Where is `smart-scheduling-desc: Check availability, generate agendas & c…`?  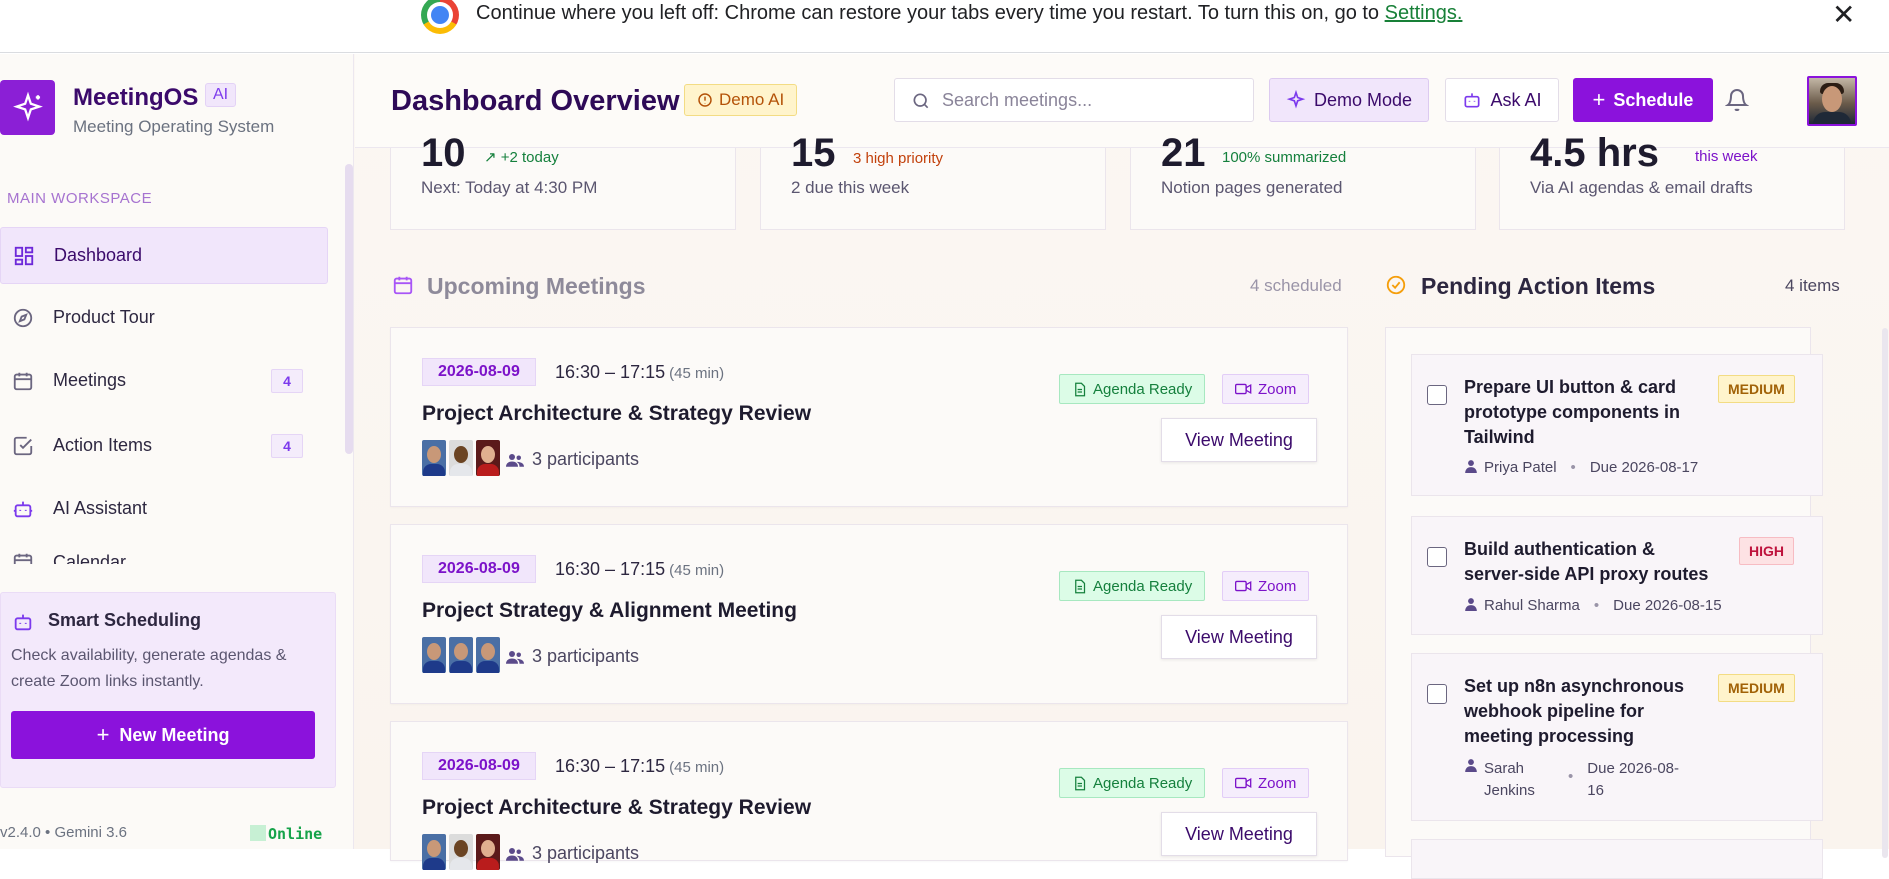 smart-scheduling-desc: Check availability, generate agendas & c… is located at coordinates (149, 668).